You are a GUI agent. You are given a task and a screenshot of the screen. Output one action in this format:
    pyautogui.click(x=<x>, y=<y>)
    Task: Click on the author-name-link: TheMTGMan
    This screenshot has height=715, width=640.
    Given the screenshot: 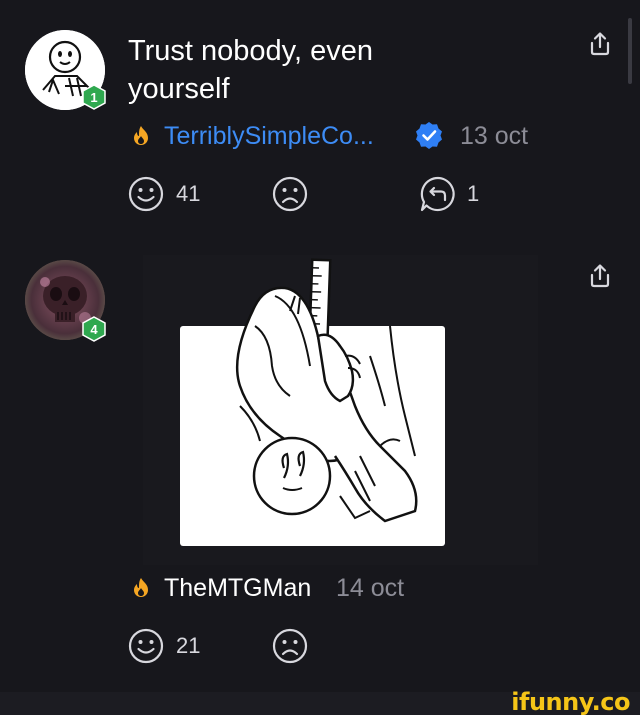 What is the action you would take?
    pyautogui.click(x=237, y=588)
    